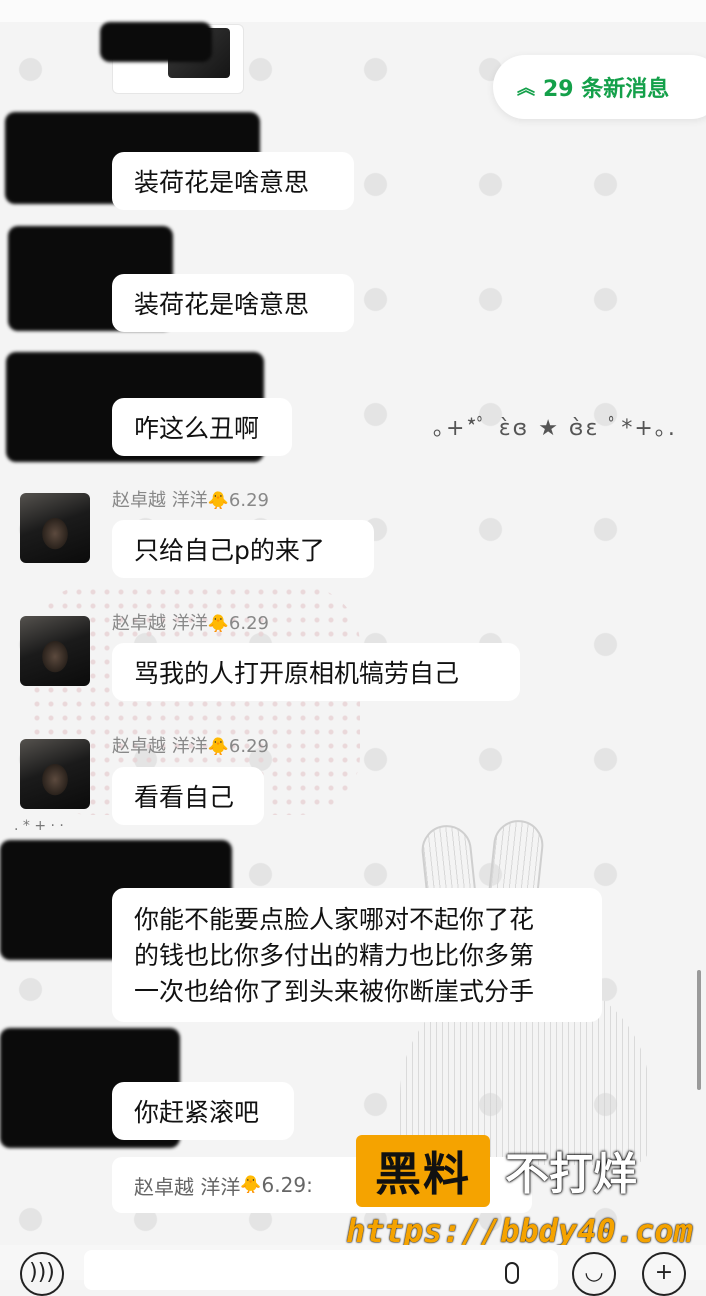  I want to click on voice-button: ))), so click(42, 1274).